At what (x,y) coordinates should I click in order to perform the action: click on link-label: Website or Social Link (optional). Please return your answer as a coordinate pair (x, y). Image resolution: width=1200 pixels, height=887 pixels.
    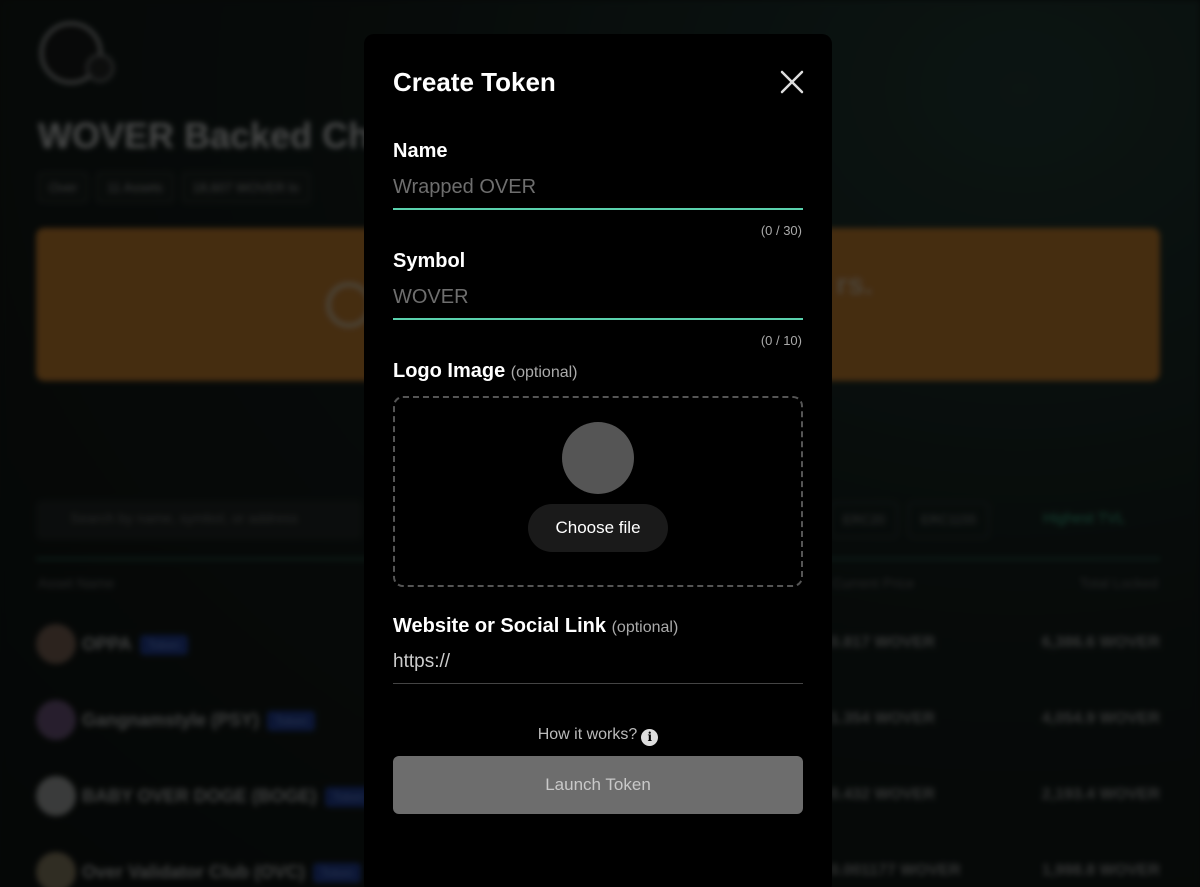
    Looking at the image, I should click on (535, 626).